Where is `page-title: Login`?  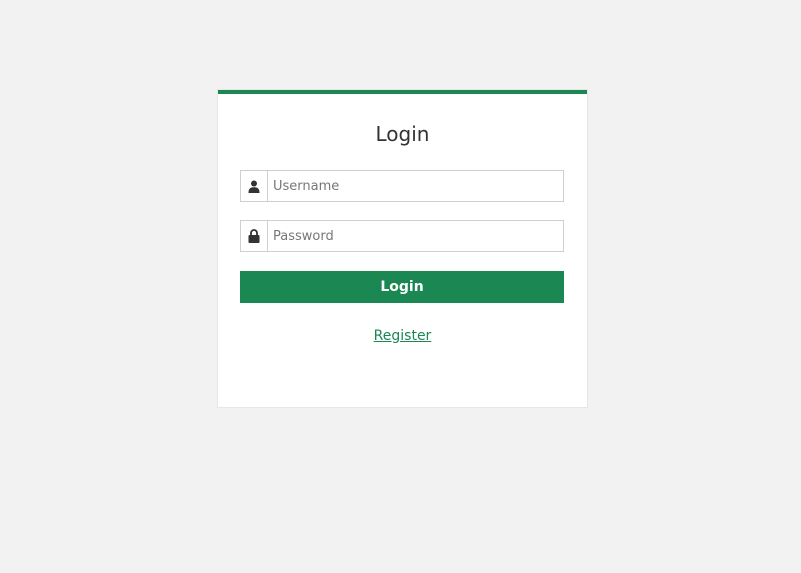 page-title: Login is located at coordinates (402, 134).